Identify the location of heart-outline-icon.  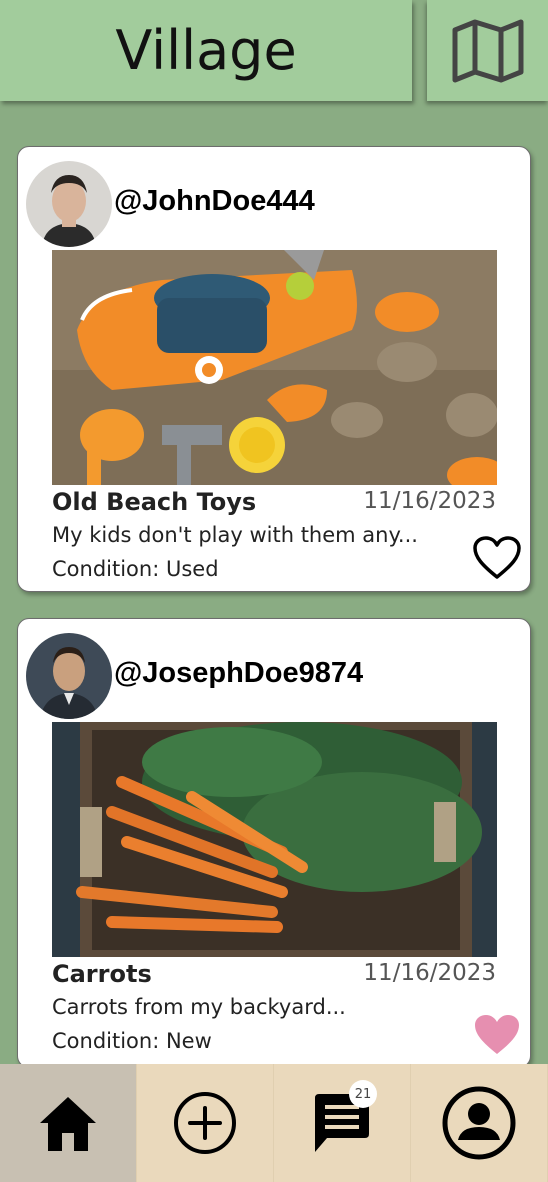
(497, 558).